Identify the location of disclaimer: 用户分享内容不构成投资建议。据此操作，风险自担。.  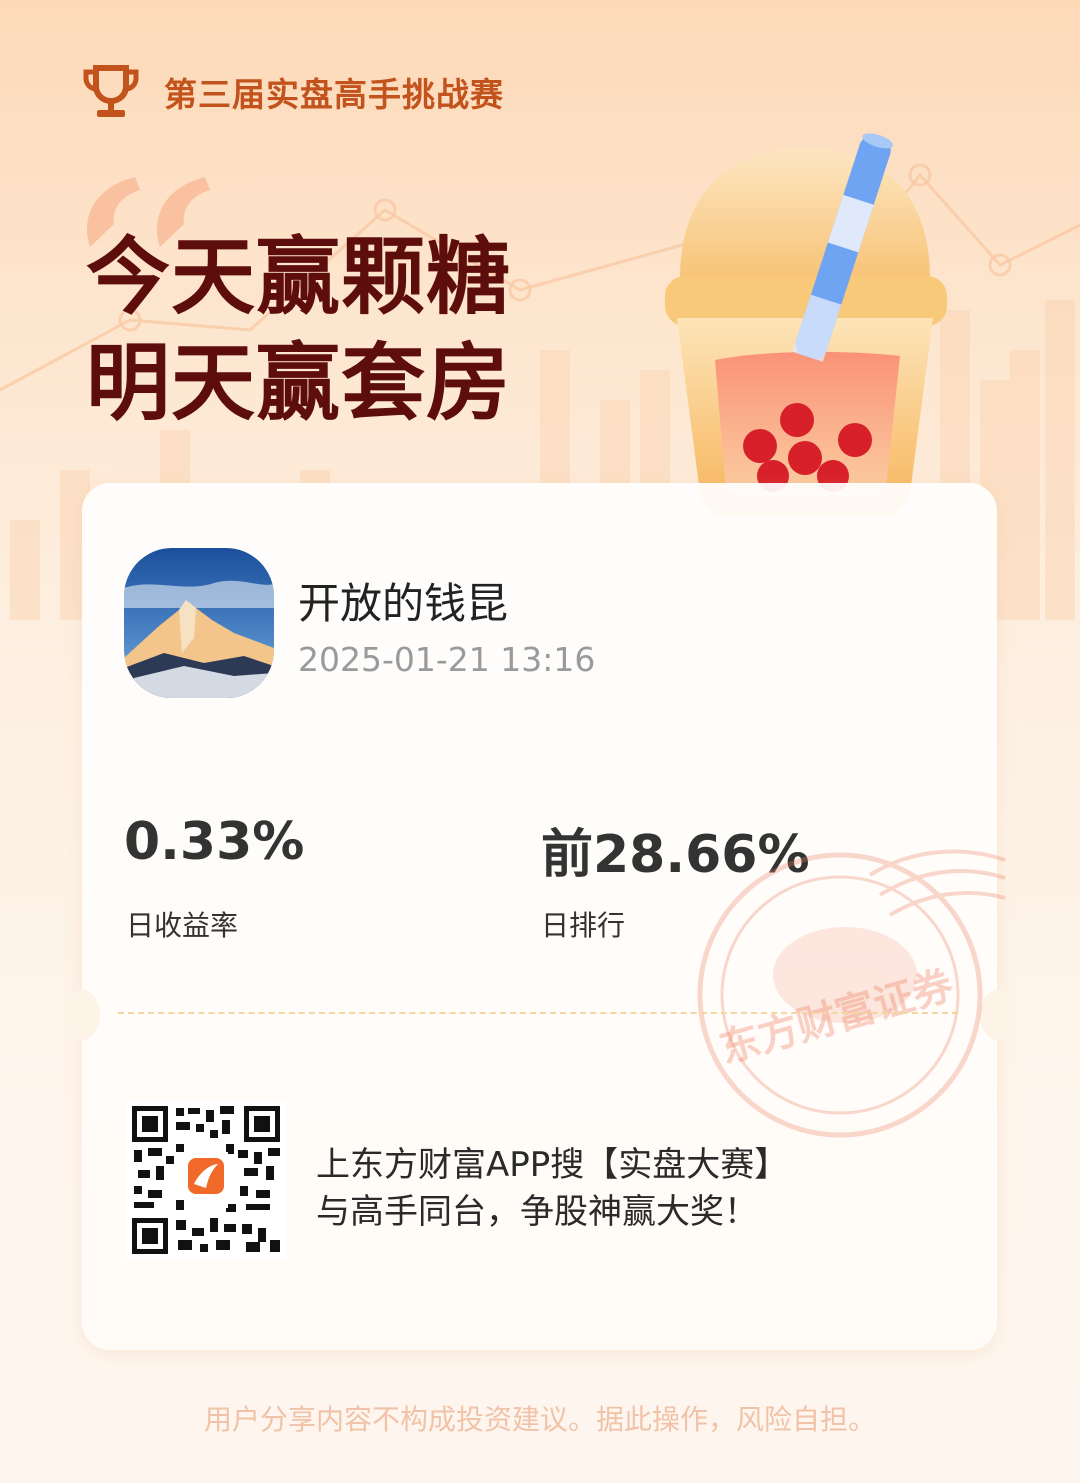
(539, 1419).